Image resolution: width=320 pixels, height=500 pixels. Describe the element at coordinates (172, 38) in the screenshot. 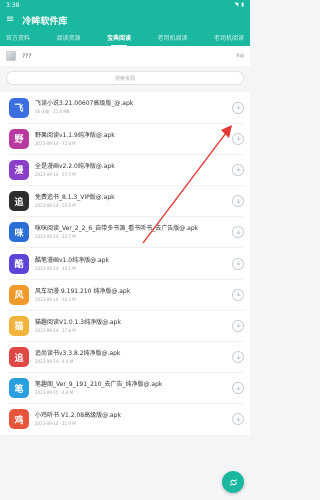

I see `tab-veteran-reading-1: 老司机阅读` at that location.